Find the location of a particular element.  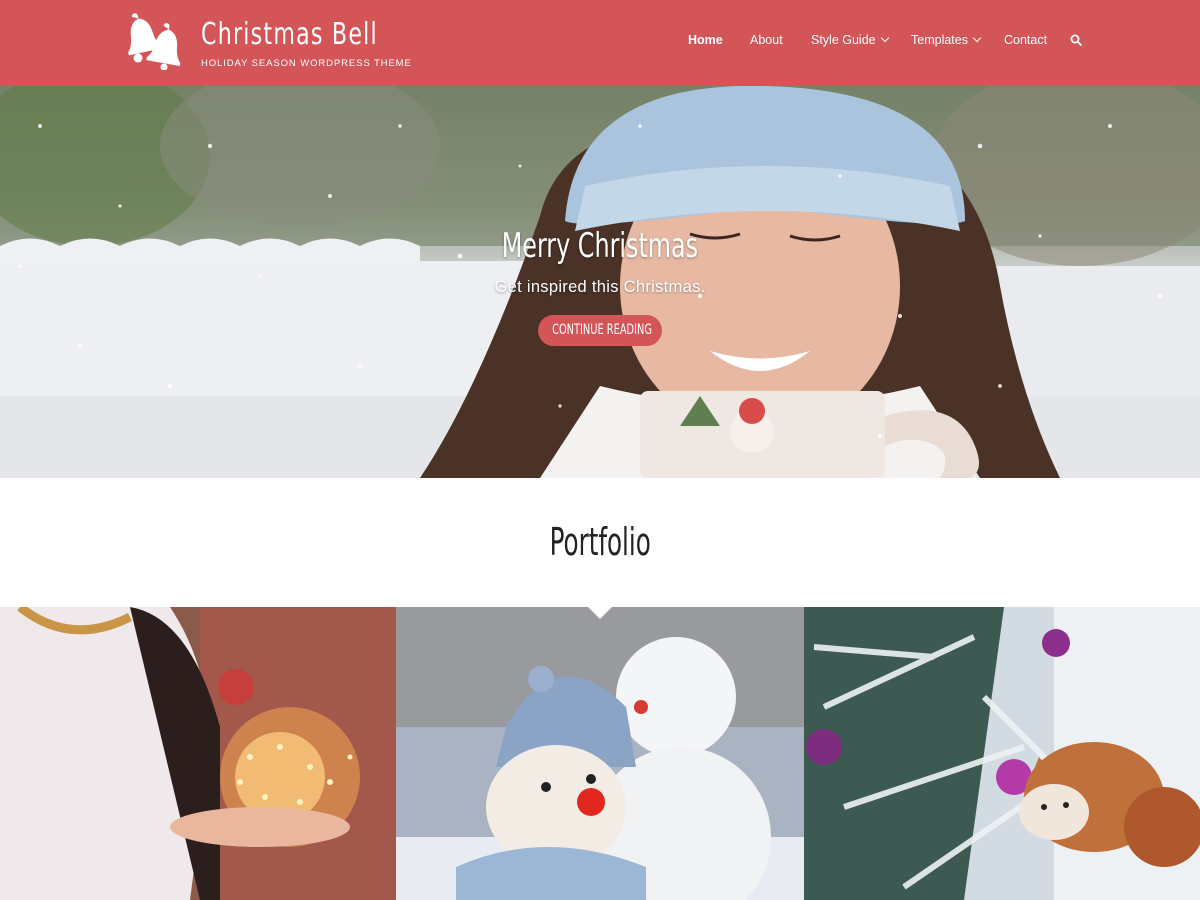

nav-label-home: Home is located at coordinates (705, 40).